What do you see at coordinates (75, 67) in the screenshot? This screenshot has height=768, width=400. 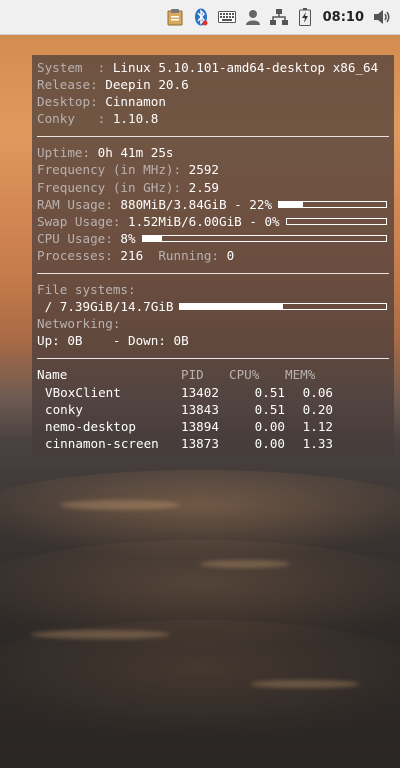 I see `system-label: System :` at bounding box center [75, 67].